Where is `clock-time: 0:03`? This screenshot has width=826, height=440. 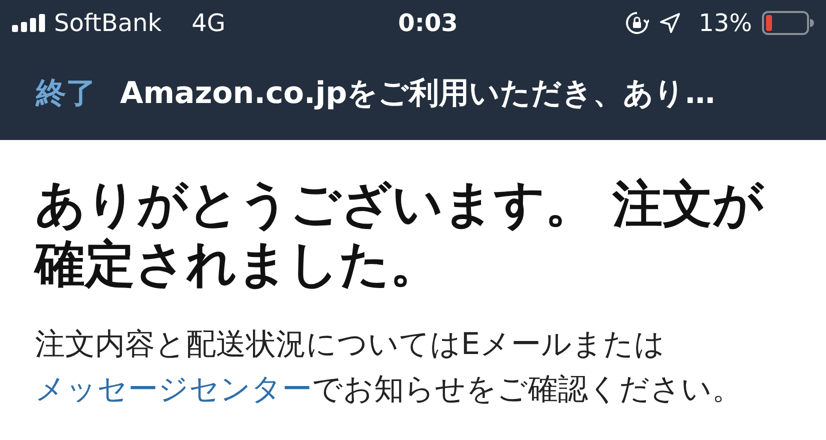
clock-time: 0:03 is located at coordinates (428, 23).